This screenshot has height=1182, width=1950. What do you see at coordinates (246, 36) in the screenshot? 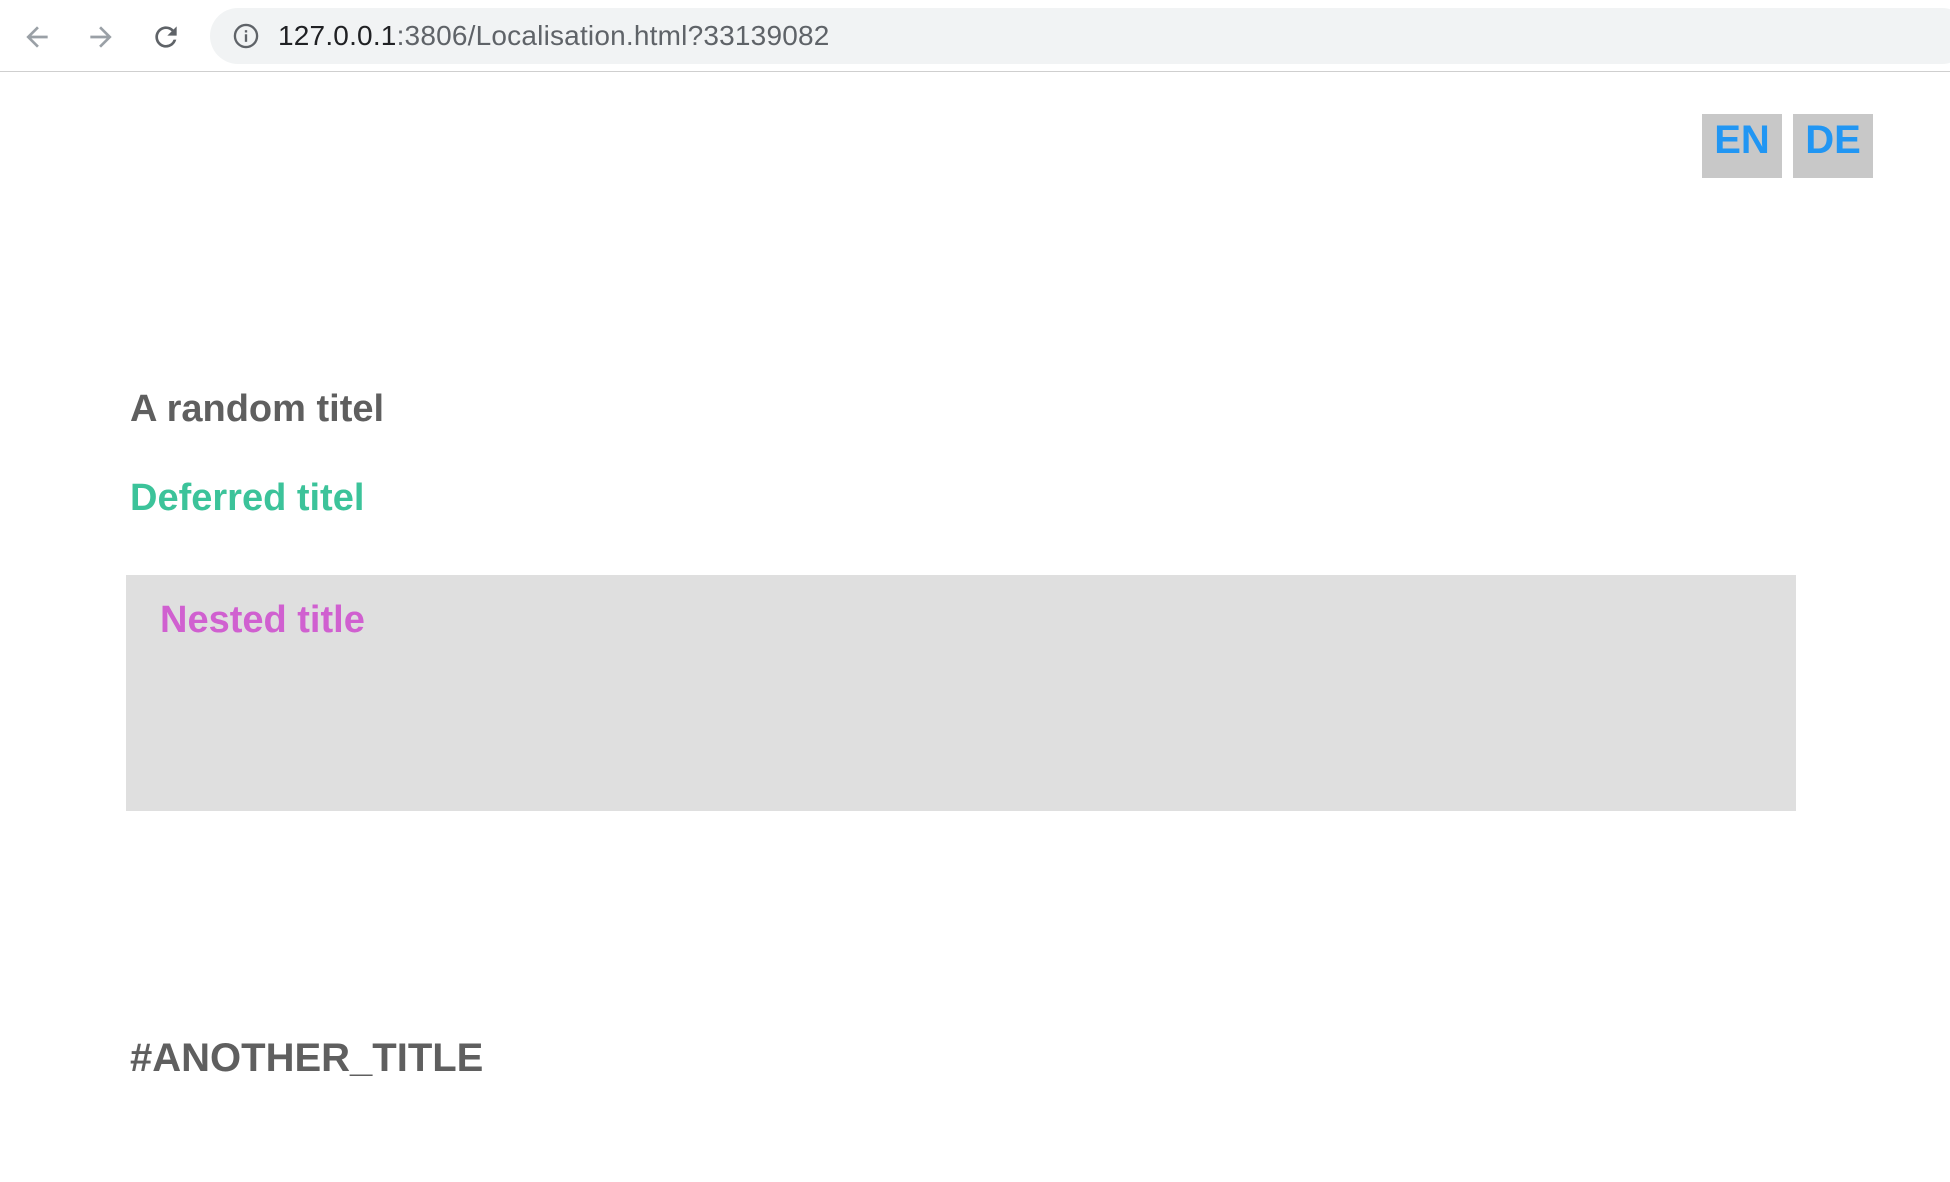
I see `info-icon` at bounding box center [246, 36].